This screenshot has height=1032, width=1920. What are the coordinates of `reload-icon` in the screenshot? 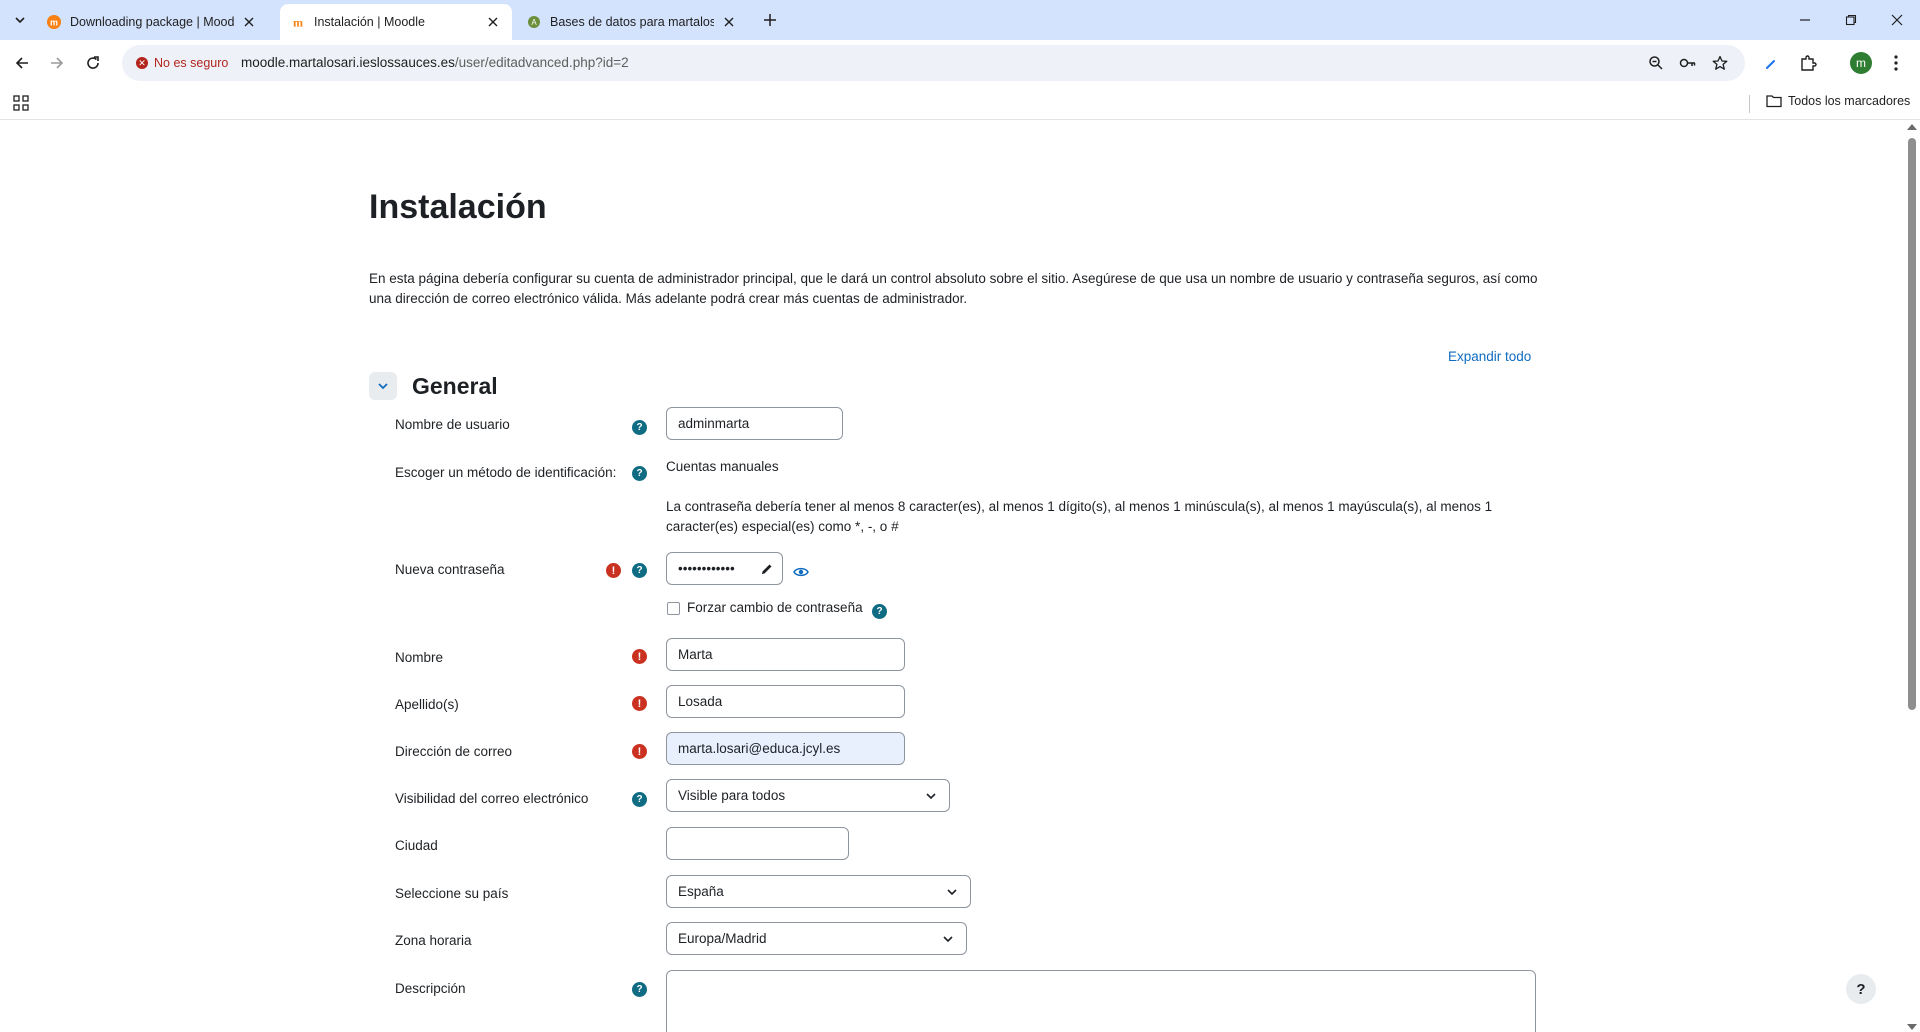 It's located at (93, 62).